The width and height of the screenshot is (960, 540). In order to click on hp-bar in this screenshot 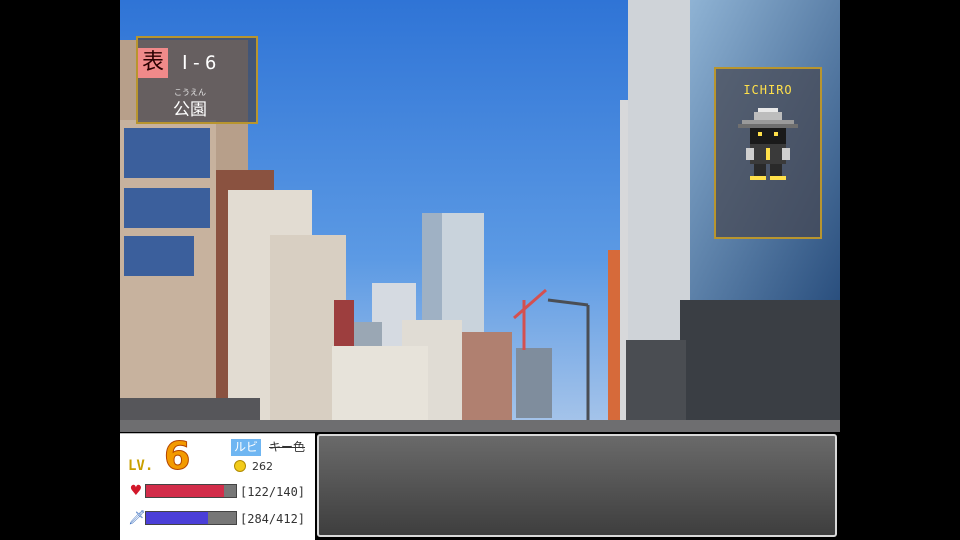, I will do `click(191, 491)`.